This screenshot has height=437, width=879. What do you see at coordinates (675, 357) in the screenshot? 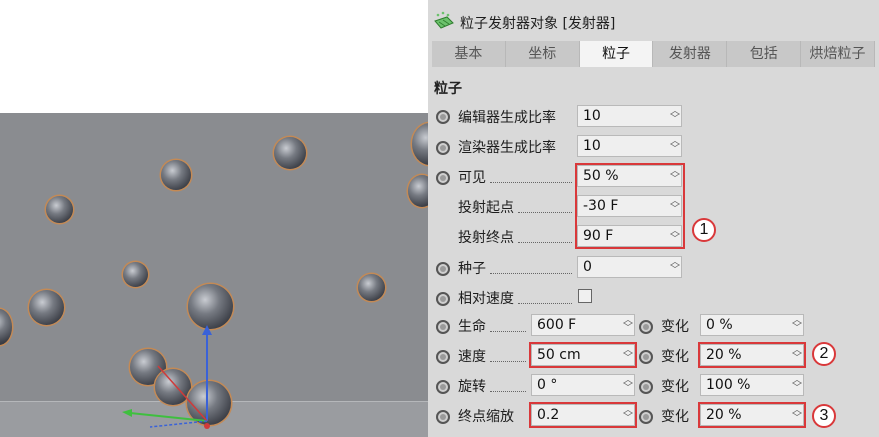
I see `speed-variation-label: 变化` at bounding box center [675, 357].